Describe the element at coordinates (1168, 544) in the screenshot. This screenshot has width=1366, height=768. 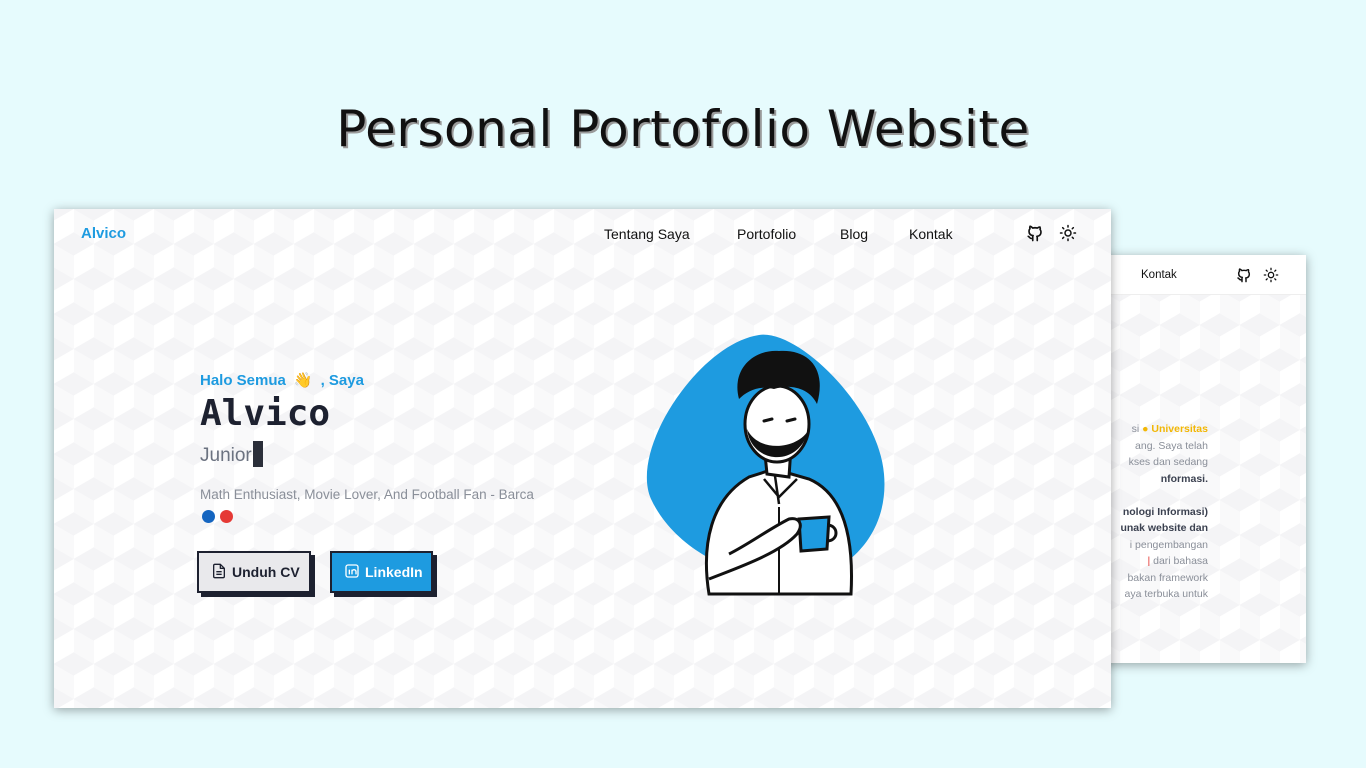
I see `about-line: i pengembangan` at that location.